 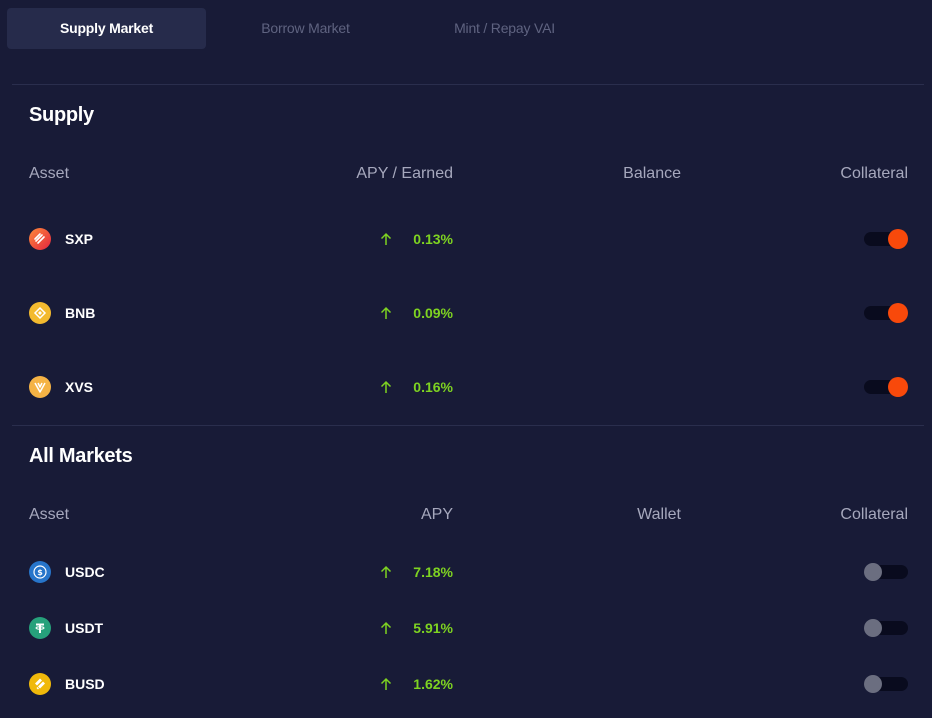 What do you see at coordinates (79, 387) in the screenshot?
I see `asset-name: XVS` at bounding box center [79, 387].